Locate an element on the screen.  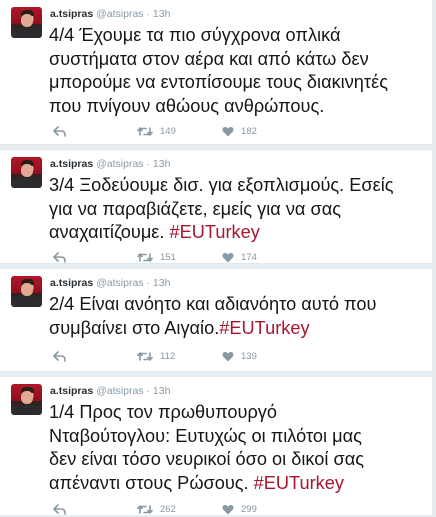
tweet-actions: 151 174 is located at coordinates (200, 257).